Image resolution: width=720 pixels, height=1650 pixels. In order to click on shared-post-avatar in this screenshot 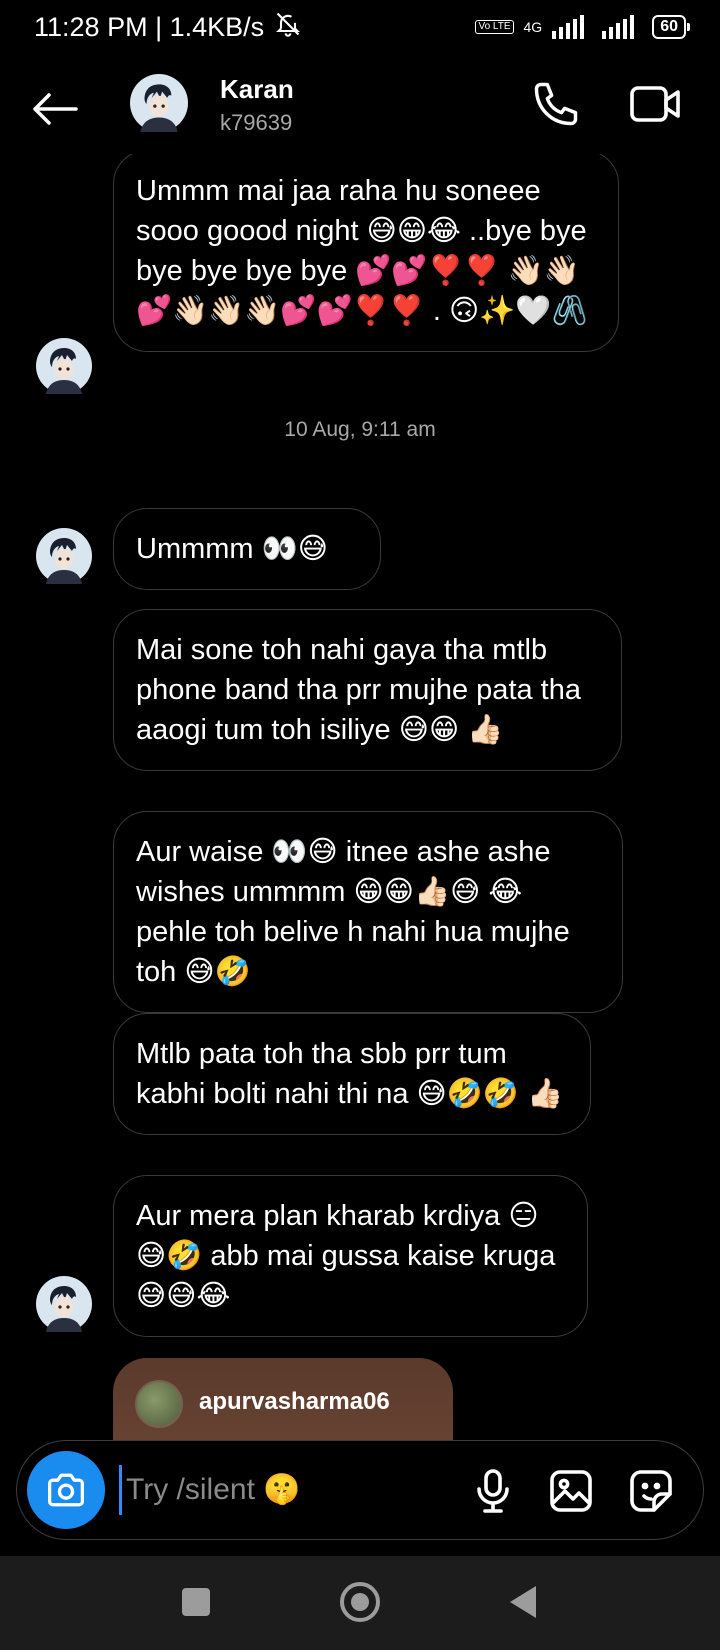, I will do `click(159, 1404)`.